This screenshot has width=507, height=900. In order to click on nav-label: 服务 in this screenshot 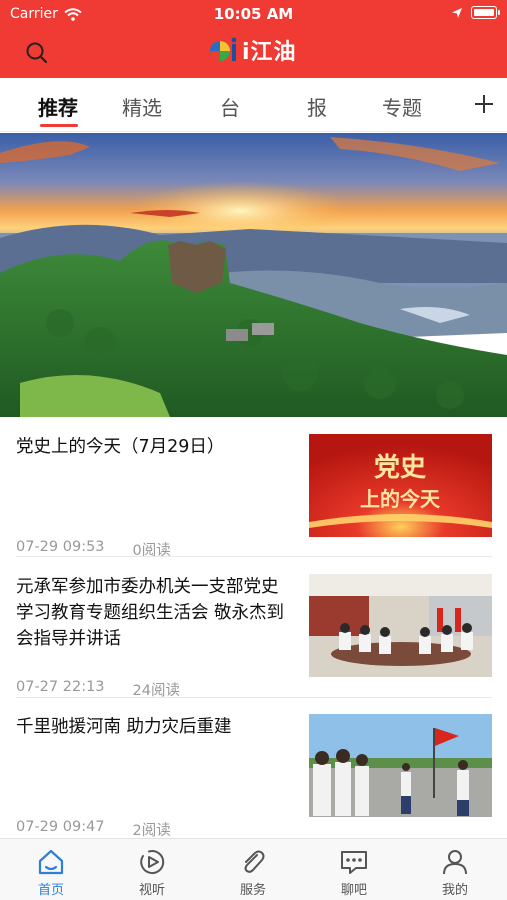, I will do `click(252, 890)`.